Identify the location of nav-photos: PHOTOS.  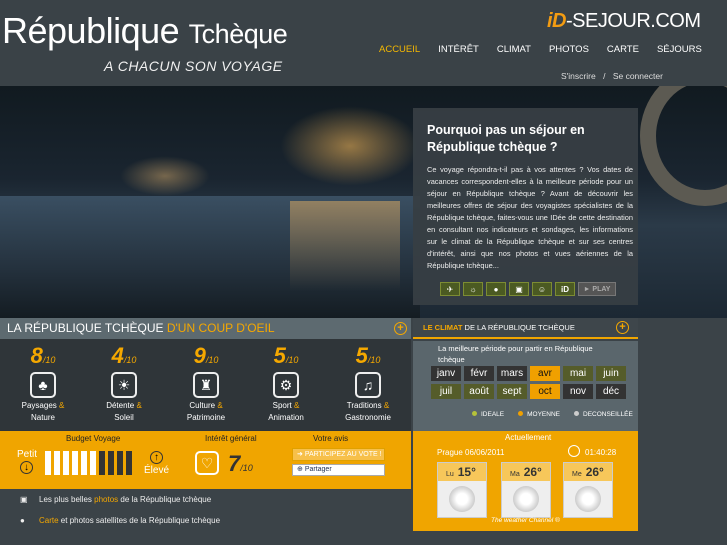
(569, 49).